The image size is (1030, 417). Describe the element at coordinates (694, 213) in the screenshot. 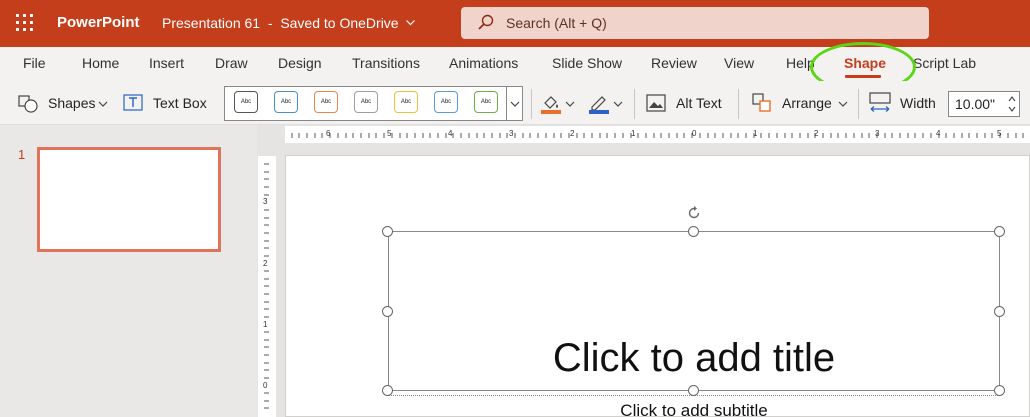

I see `rotate-handle-icon` at that location.